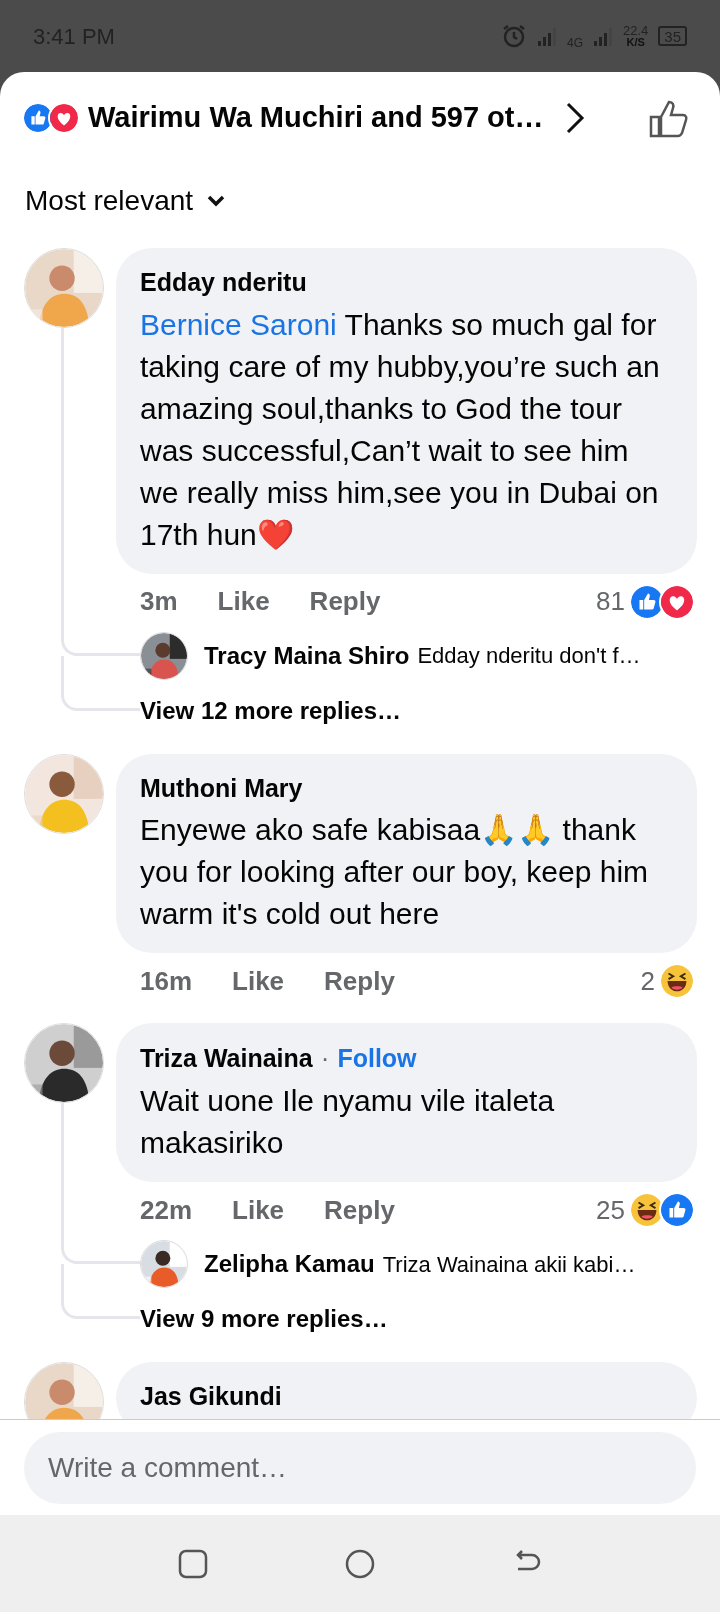  Describe the element at coordinates (348, 1122) in the screenshot. I see `comment-text: Wait uone Ile nyamu vile italeta makasiriko` at that location.